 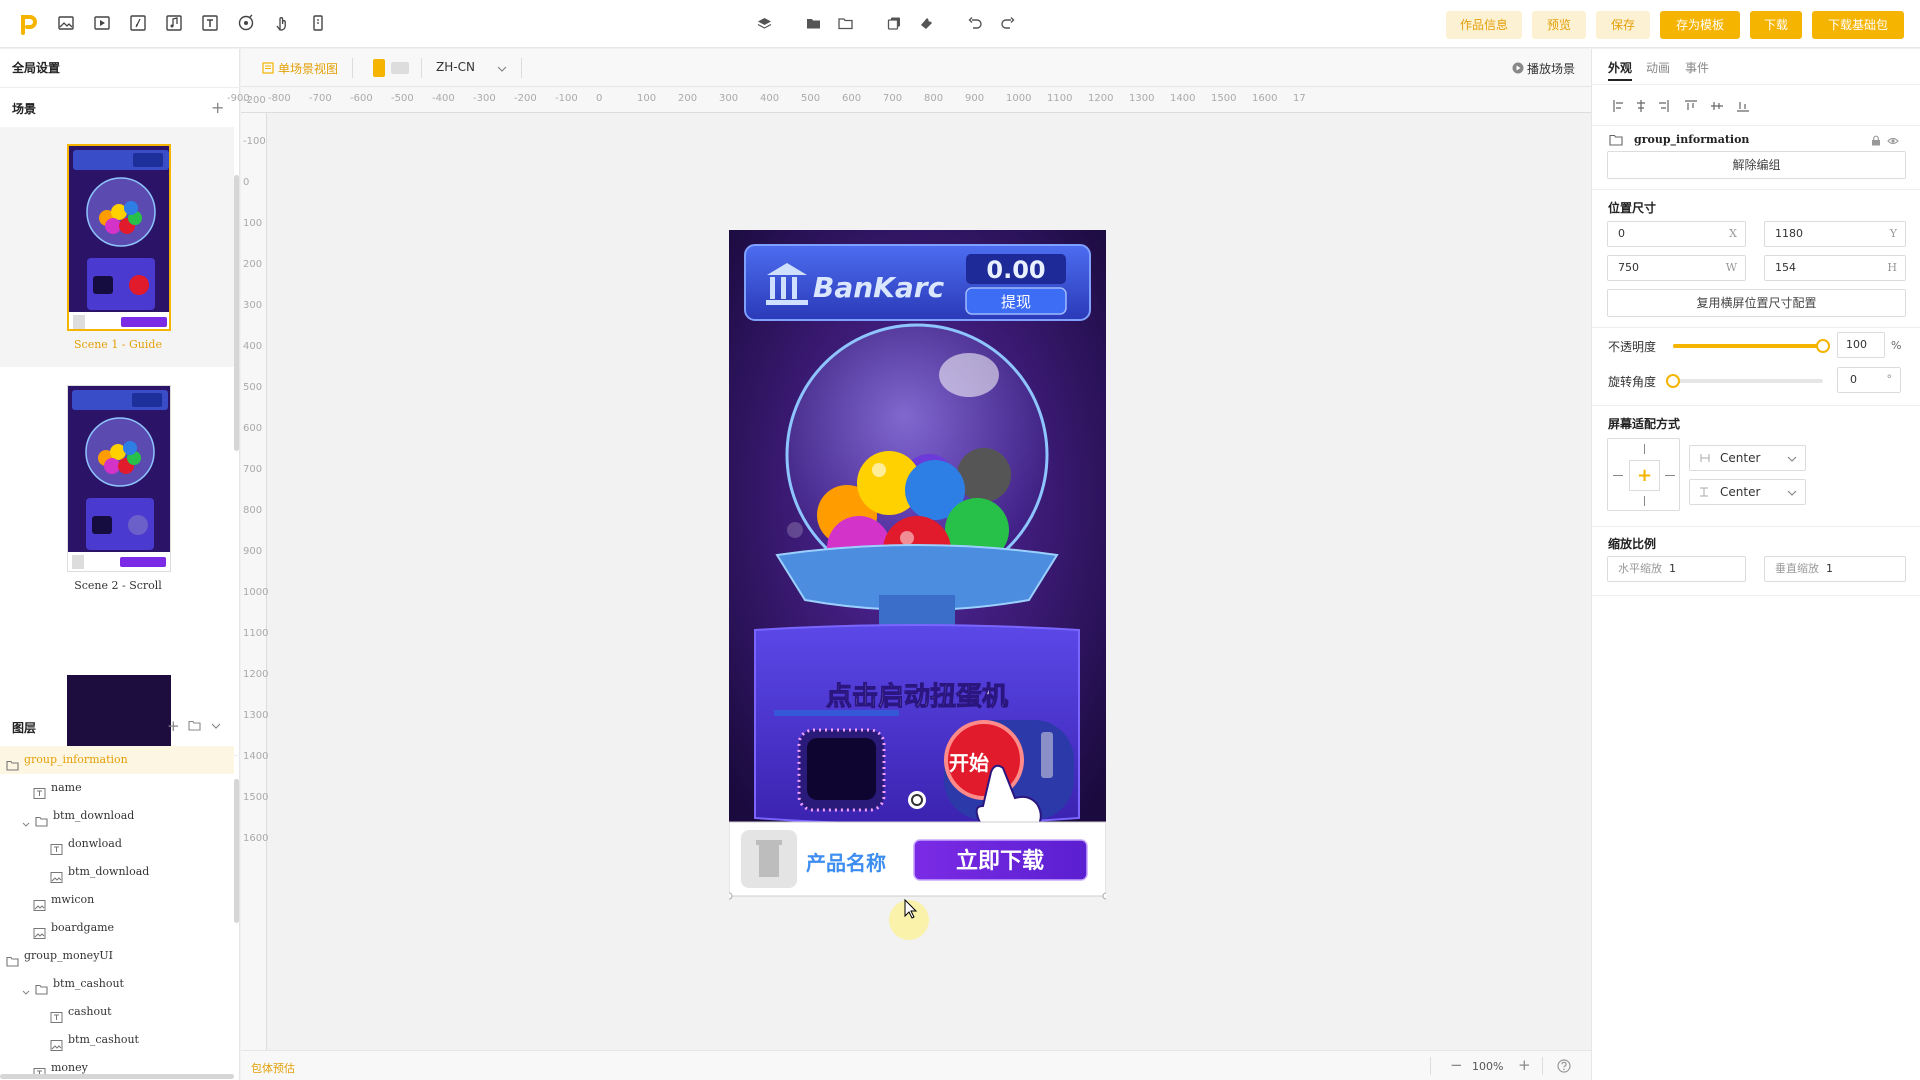 What do you see at coordinates (1861, 345) in the screenshot?
I see `opacity-input: 100` at bounding box center [1861, 345].